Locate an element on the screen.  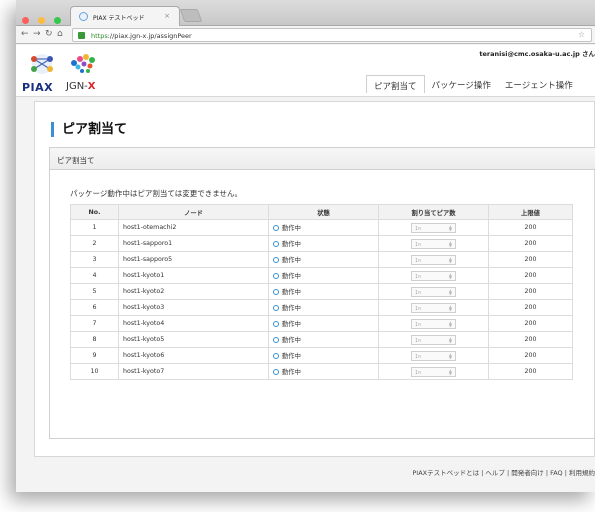
panel-title: ピア割当て is located at coordinates (322, 159).